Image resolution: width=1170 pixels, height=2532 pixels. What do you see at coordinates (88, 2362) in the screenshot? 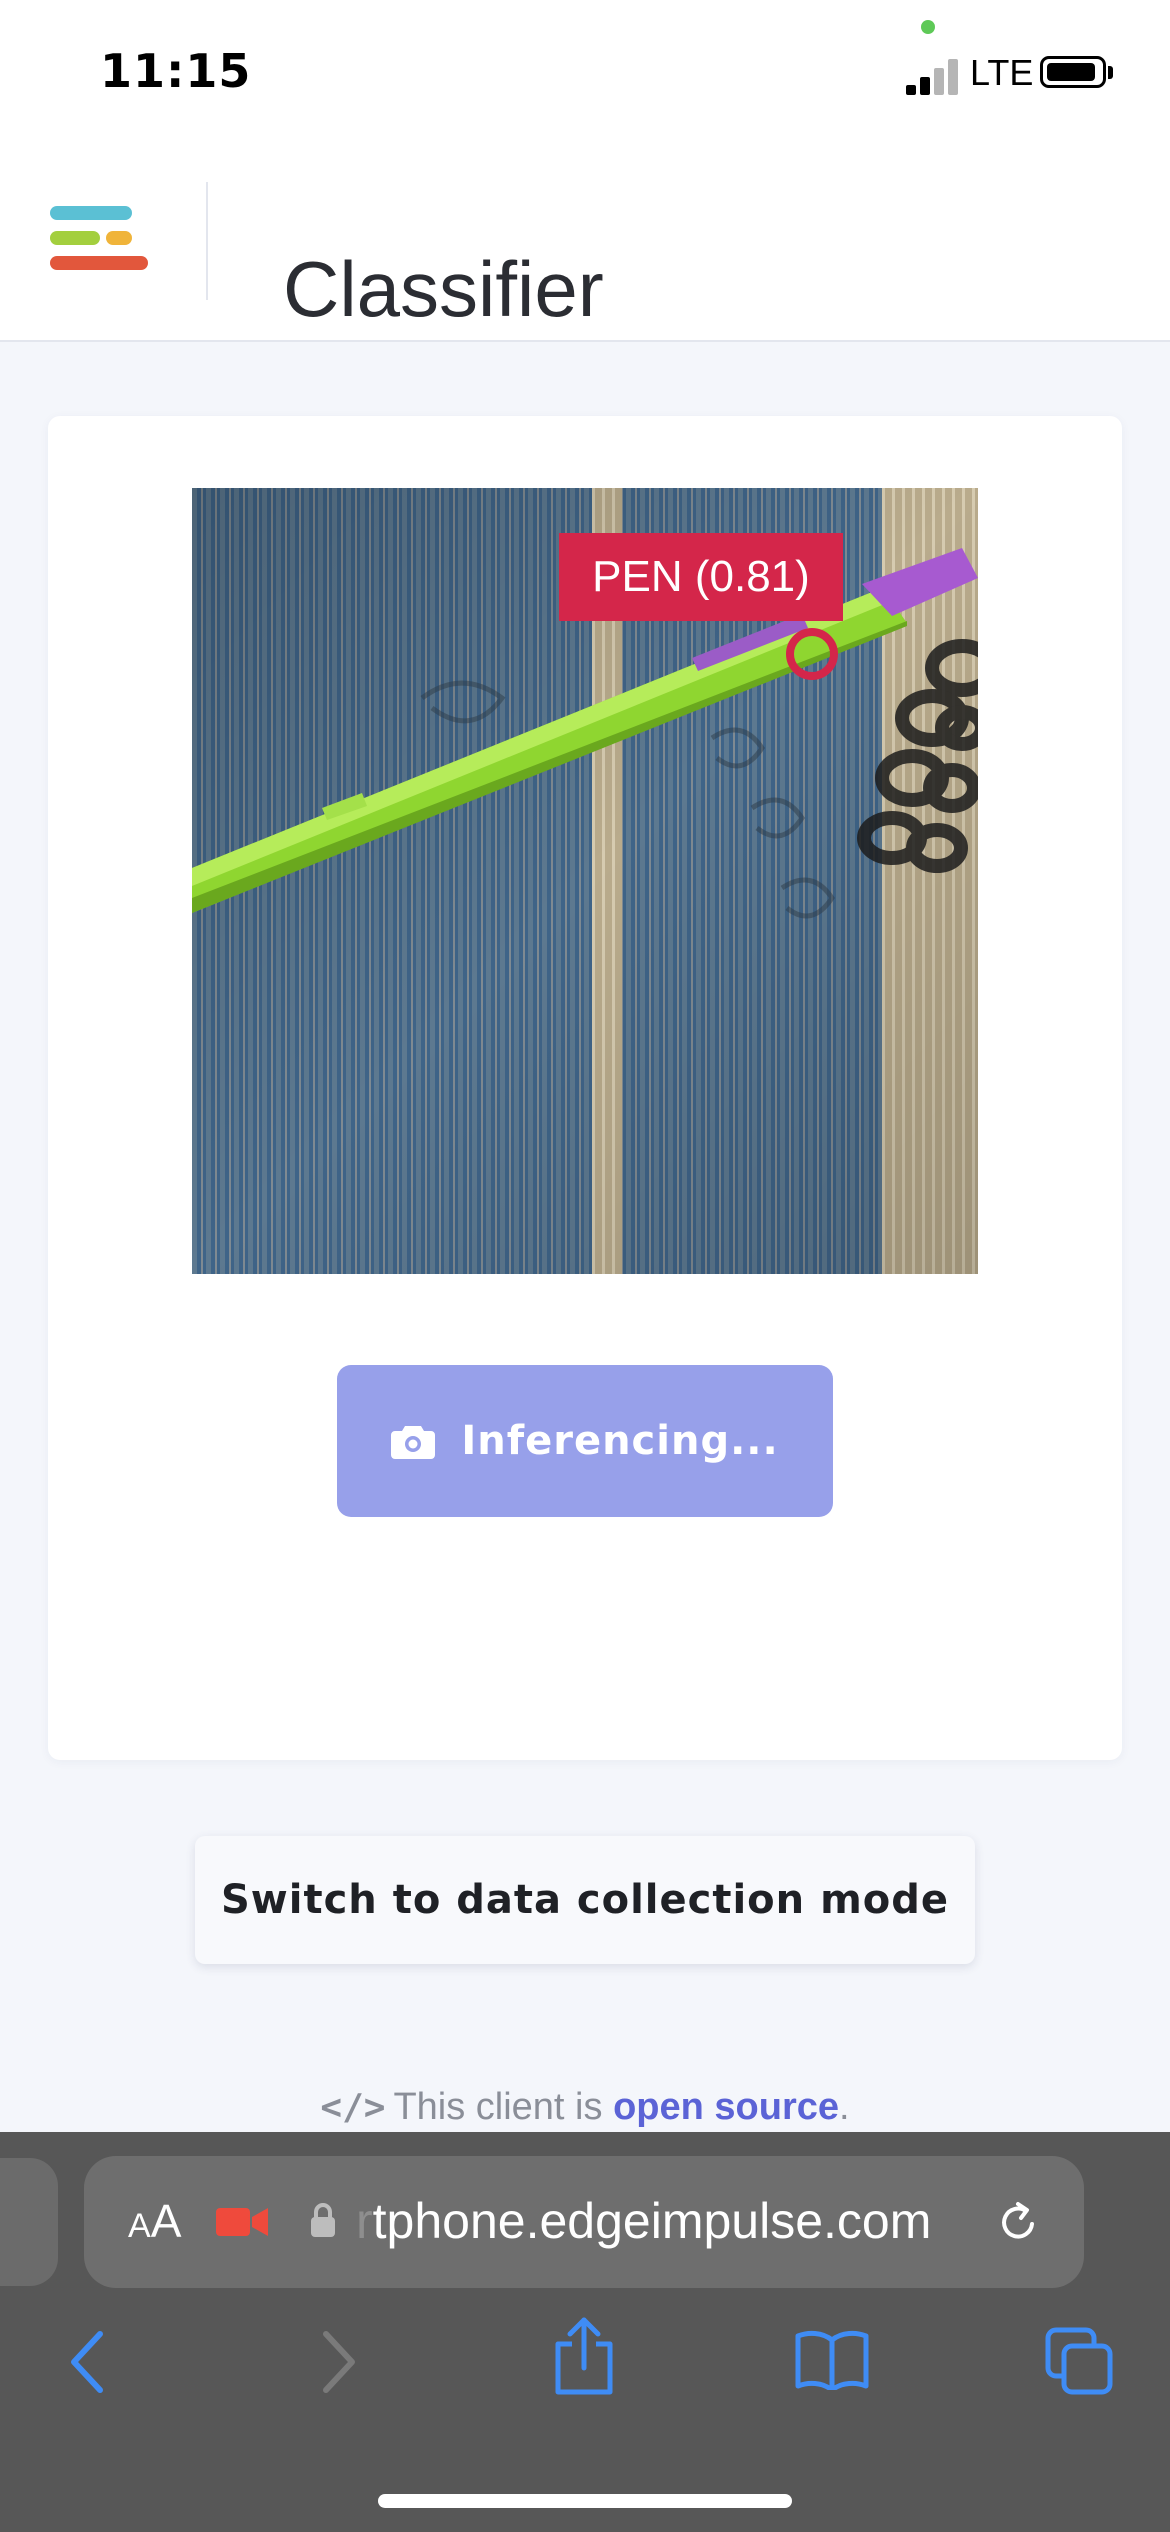
I see `back-icon` at bounding box center [88, 2362].